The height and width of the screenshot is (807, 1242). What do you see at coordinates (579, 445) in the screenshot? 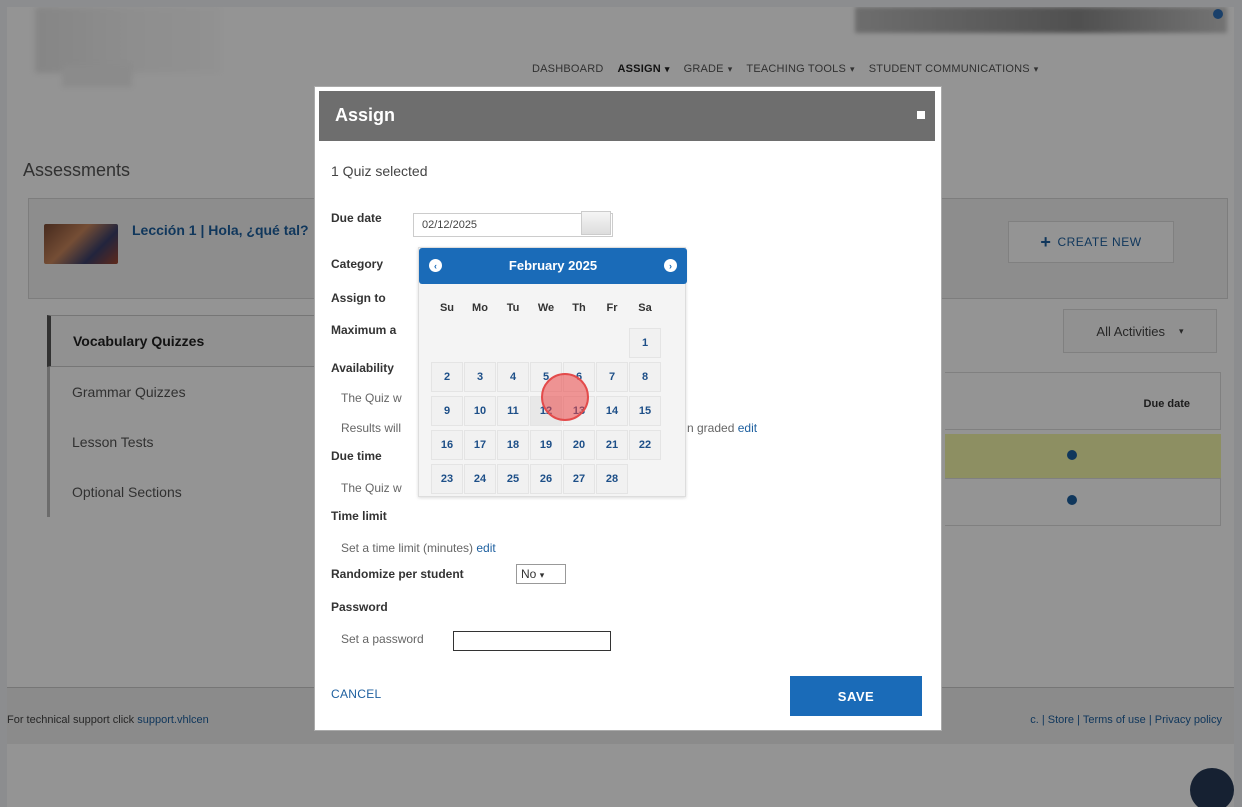
I see `day-20: 20` at bounding box center [579, 445].